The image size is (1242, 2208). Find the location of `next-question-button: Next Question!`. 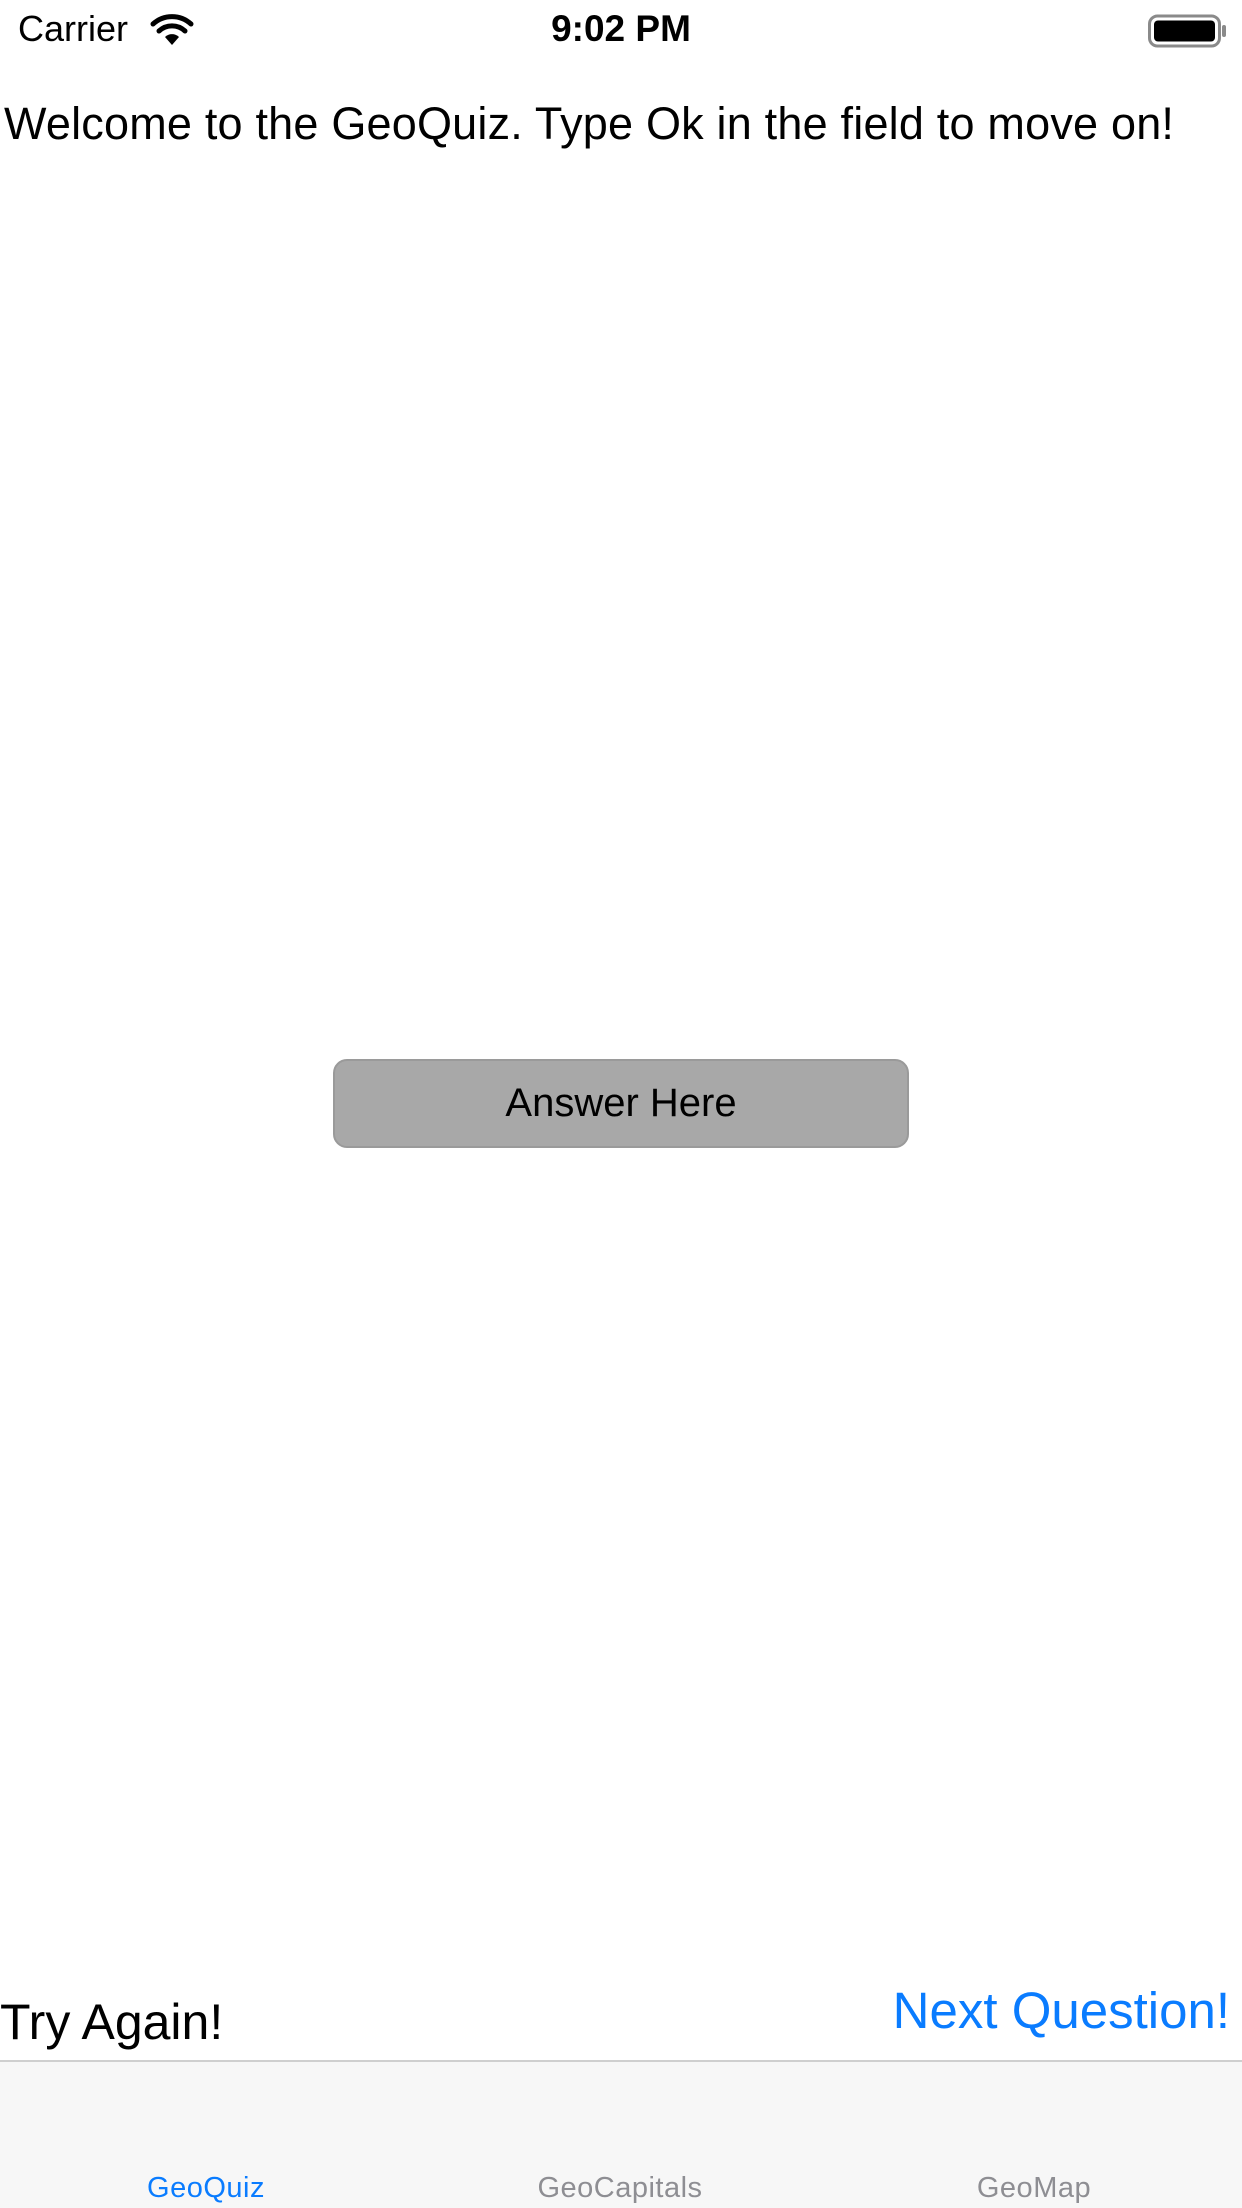

next-question-button: Next Question! is located at coordinates (1061, 2010).